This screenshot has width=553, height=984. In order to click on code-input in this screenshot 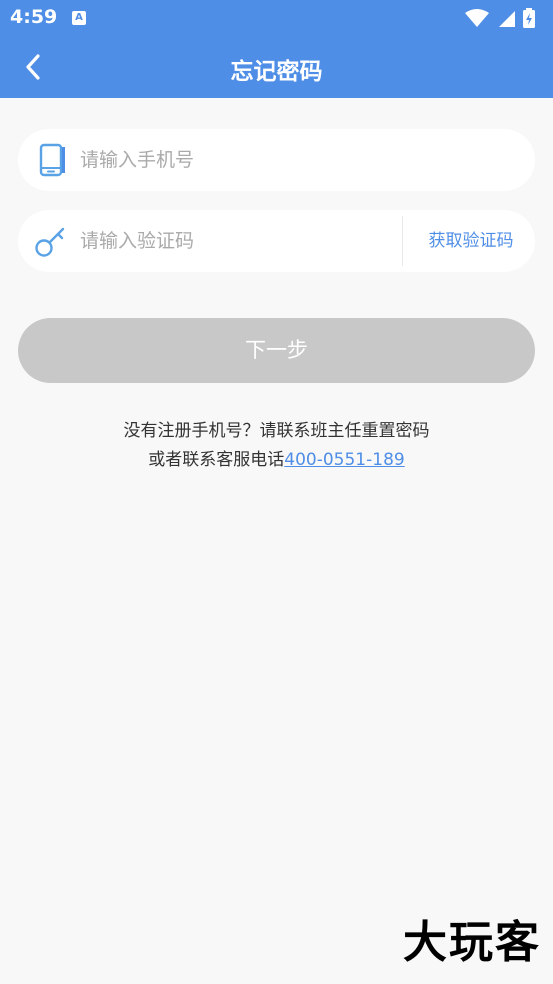, I will do `click(239, 241)`.